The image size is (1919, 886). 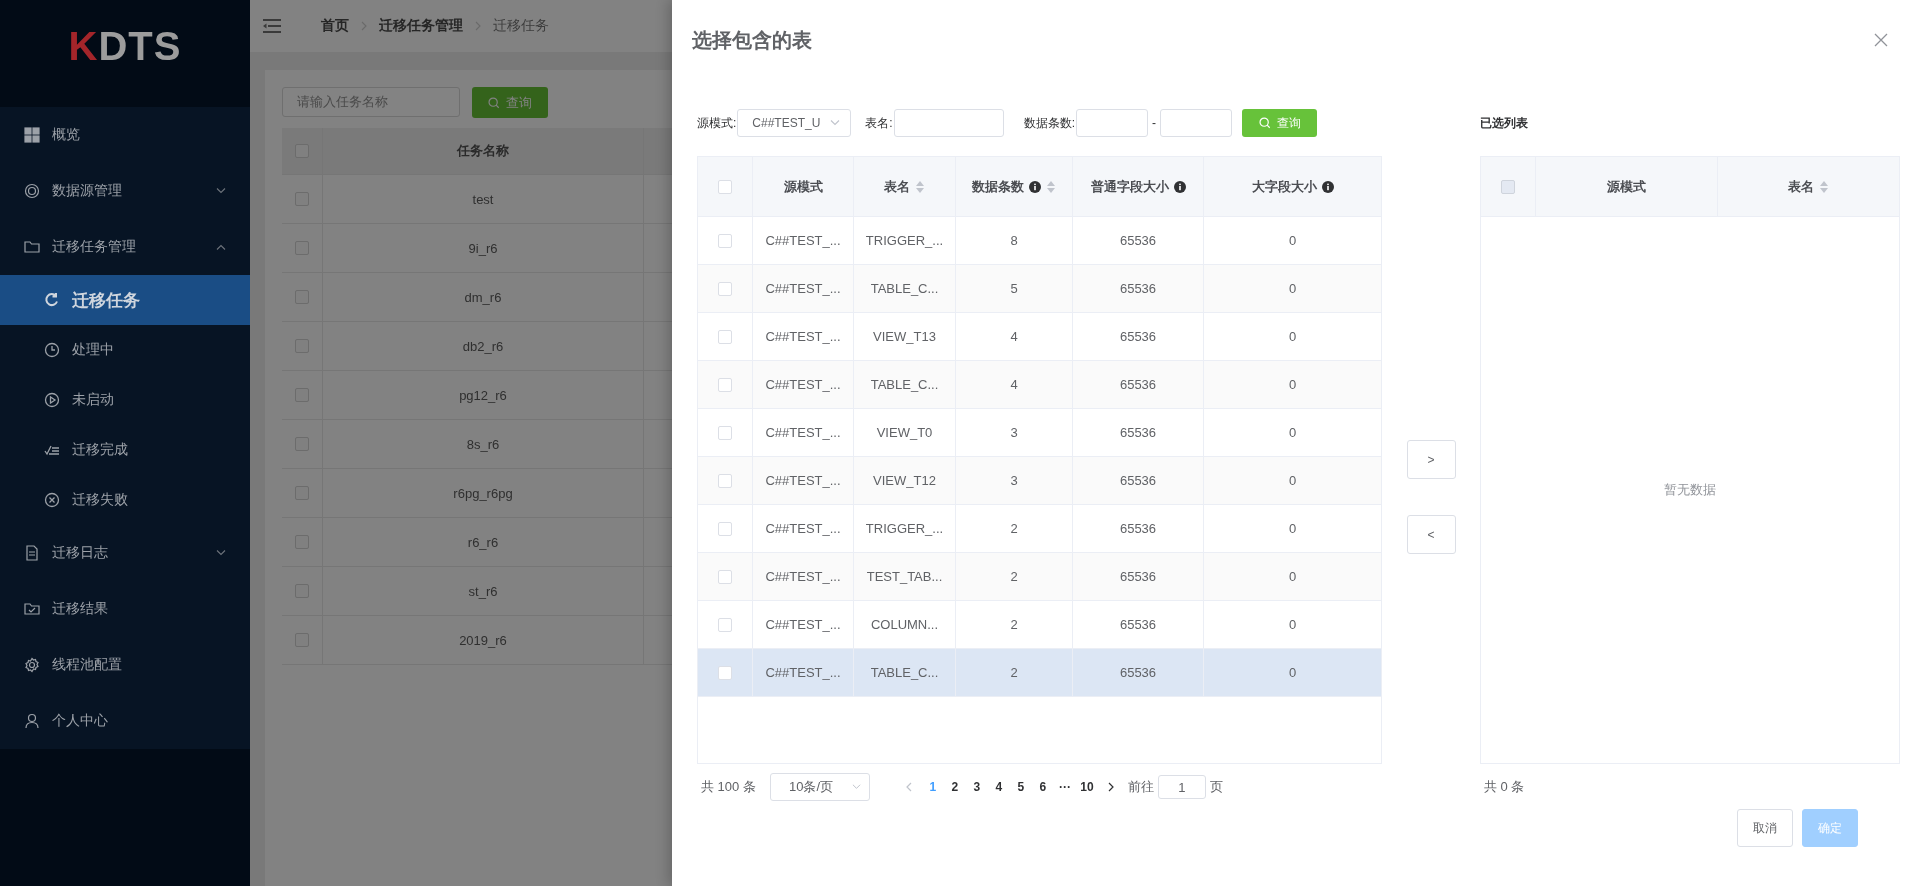 What do you see at coordinates (1690, 490) in the screenshot?
I see `empty-message: 暂无数据` at bounding box center [1690, 490].